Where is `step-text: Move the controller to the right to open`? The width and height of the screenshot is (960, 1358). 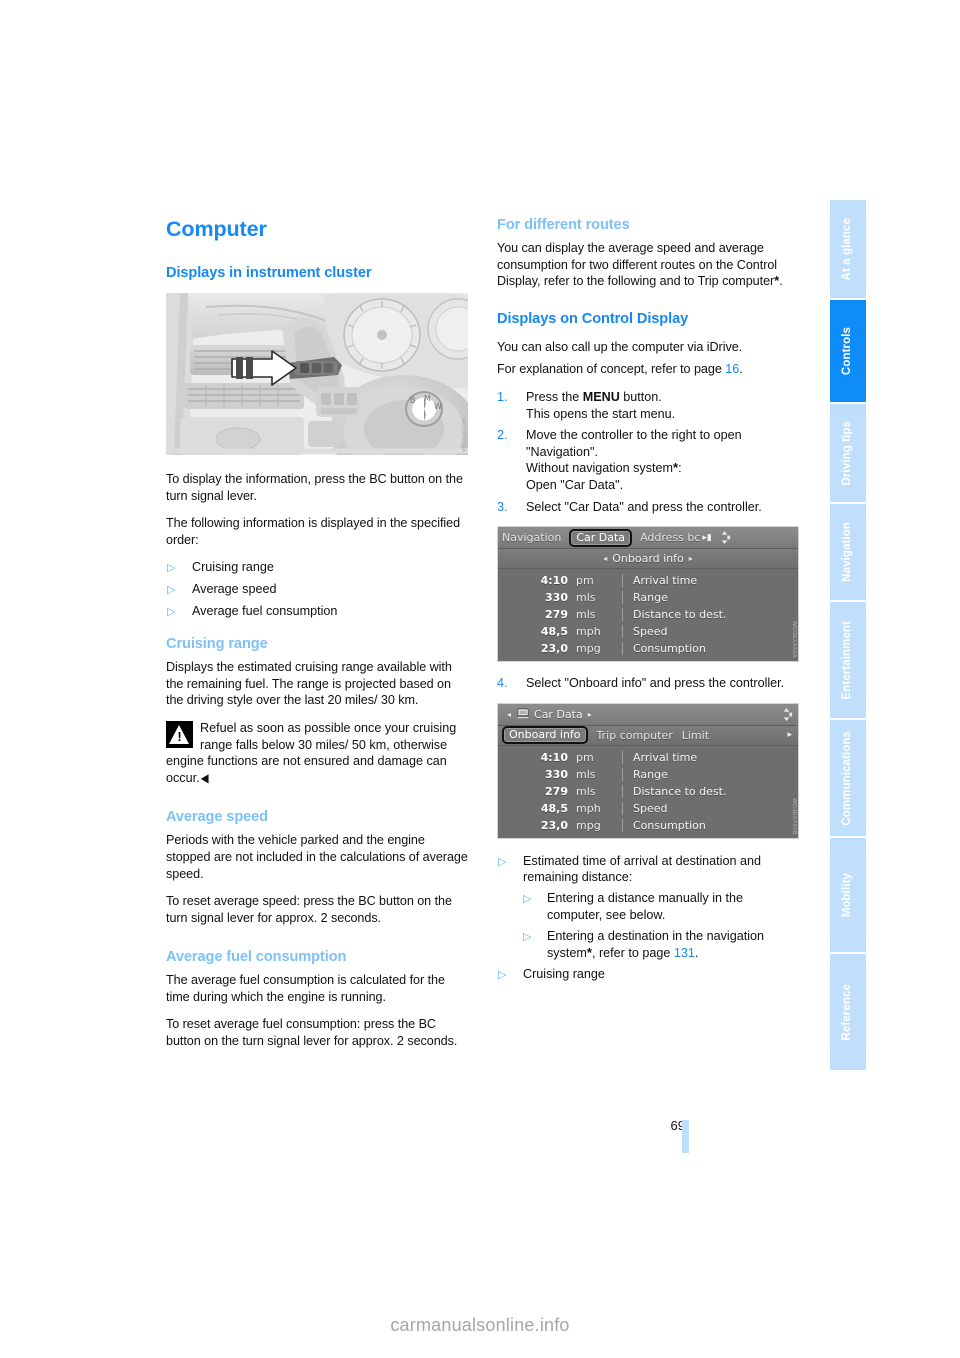 step-text: Move the controller to the right to open is located at coordinates (634, 435).